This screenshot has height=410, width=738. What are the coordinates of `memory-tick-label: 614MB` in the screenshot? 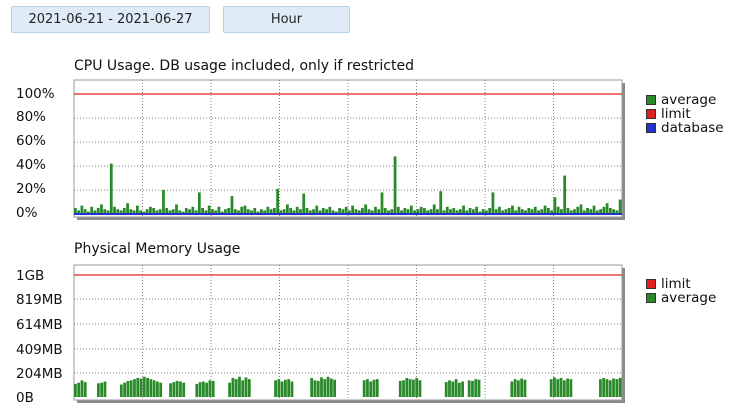 It's located at (39, 325).